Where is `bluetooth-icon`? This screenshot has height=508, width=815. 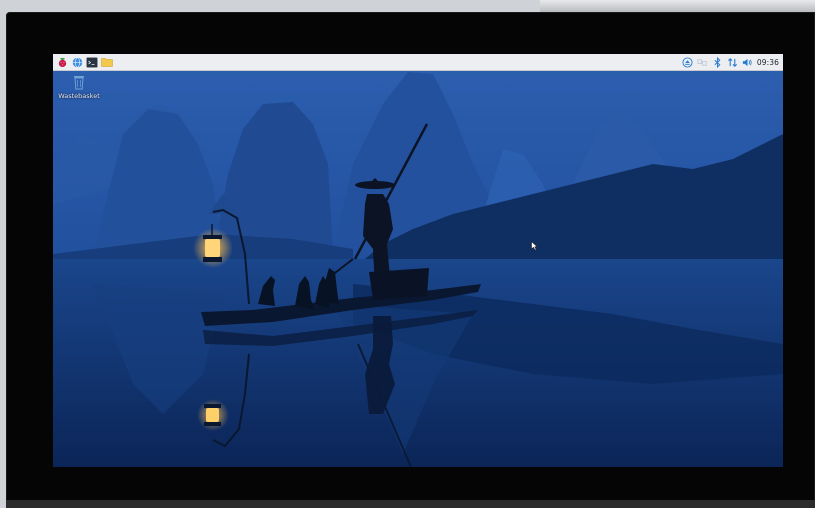
bluetooth-icon is located at coordinates (717, 62).